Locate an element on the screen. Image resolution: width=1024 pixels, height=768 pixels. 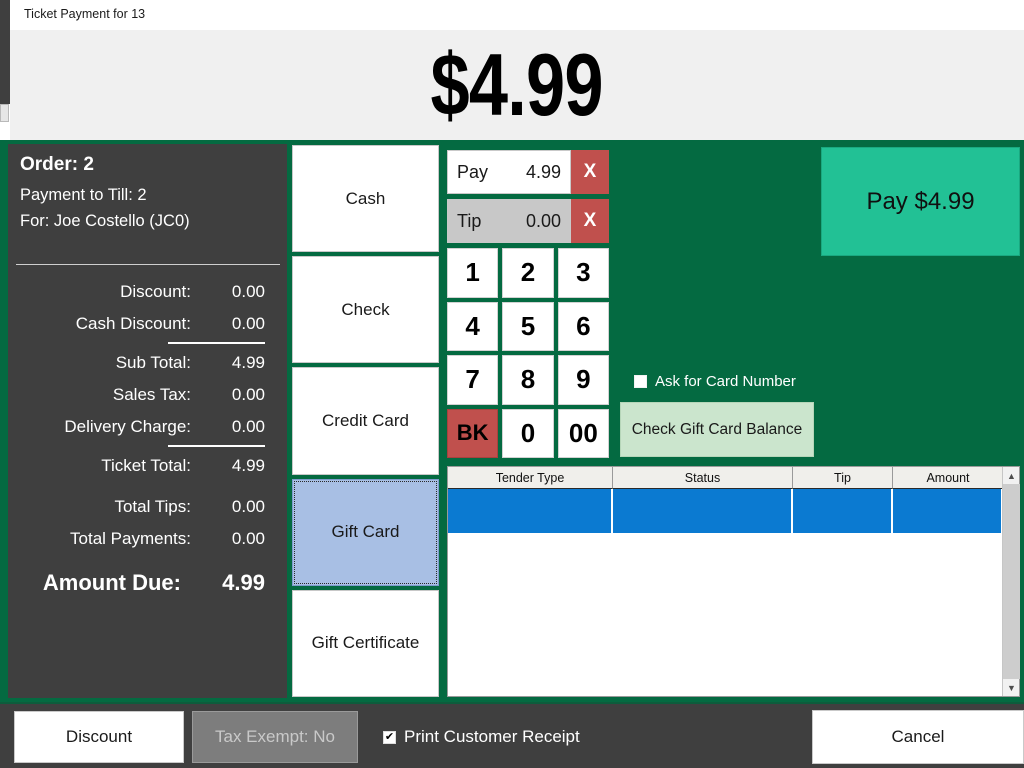
sidebar-divider is located at coordinates (148, 264).